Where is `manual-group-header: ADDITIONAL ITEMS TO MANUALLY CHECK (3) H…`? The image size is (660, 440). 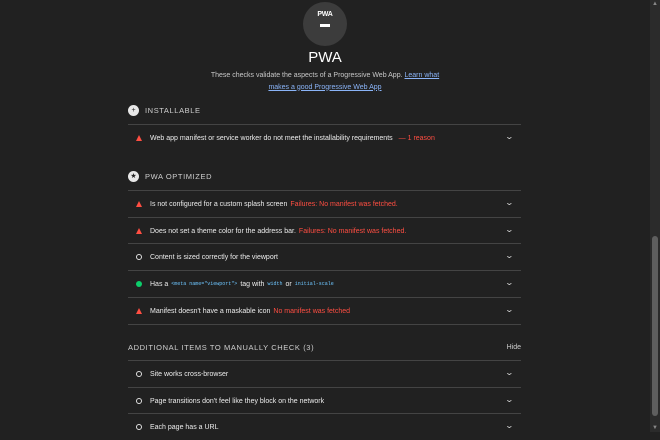
manual-group-header: ADDITIONAL ITEMS TO MANUALLY CHECK (3) H… is located at coordinates (324, 347).